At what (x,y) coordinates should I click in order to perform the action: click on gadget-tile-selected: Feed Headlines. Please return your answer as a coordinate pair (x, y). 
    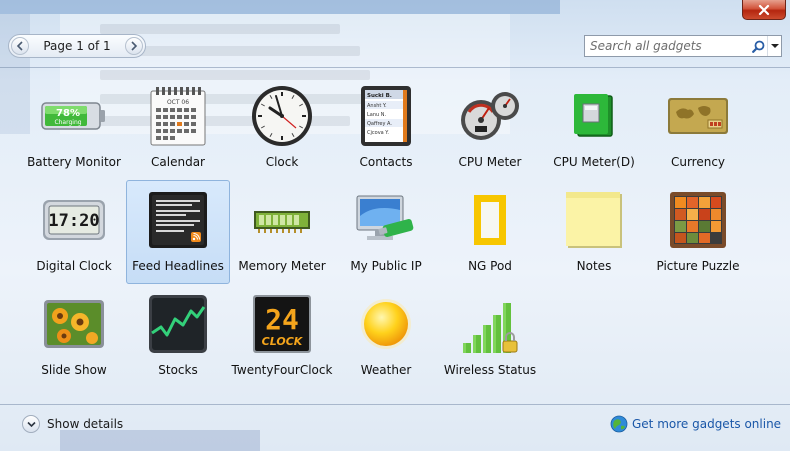
    Looking at the image, I should click on (178, 232).